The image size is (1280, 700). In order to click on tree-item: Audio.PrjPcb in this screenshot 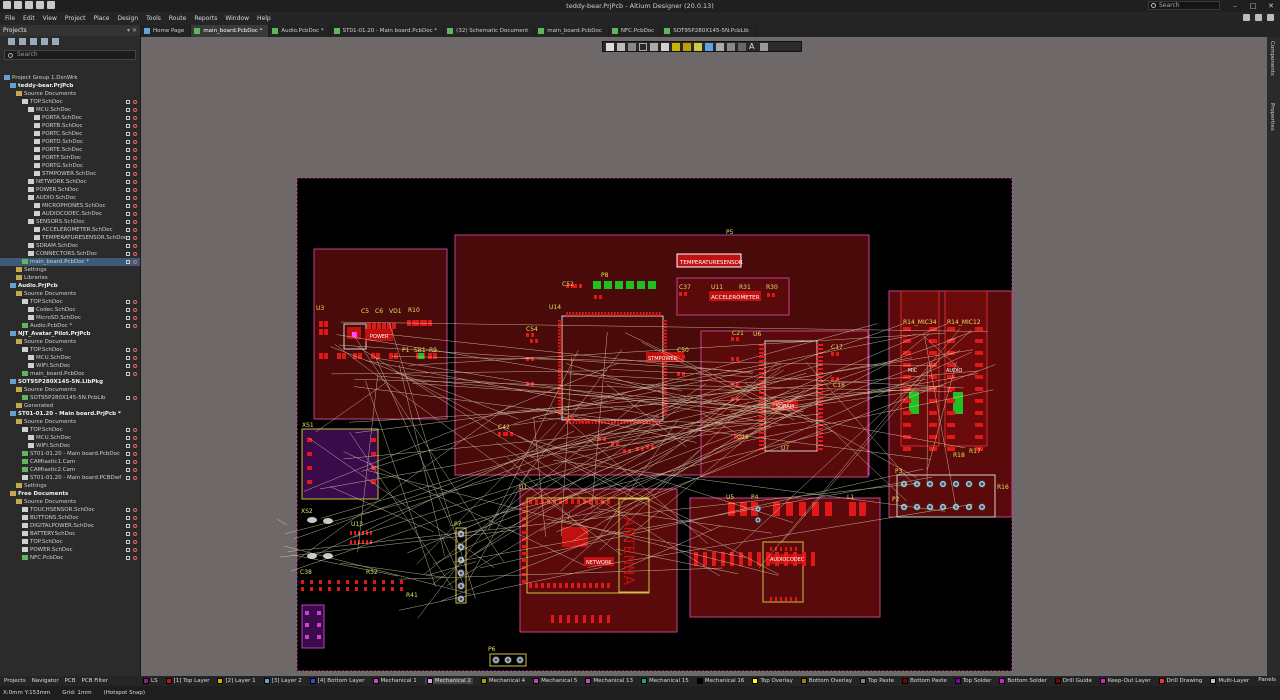, I will do `click(70, 286)`.